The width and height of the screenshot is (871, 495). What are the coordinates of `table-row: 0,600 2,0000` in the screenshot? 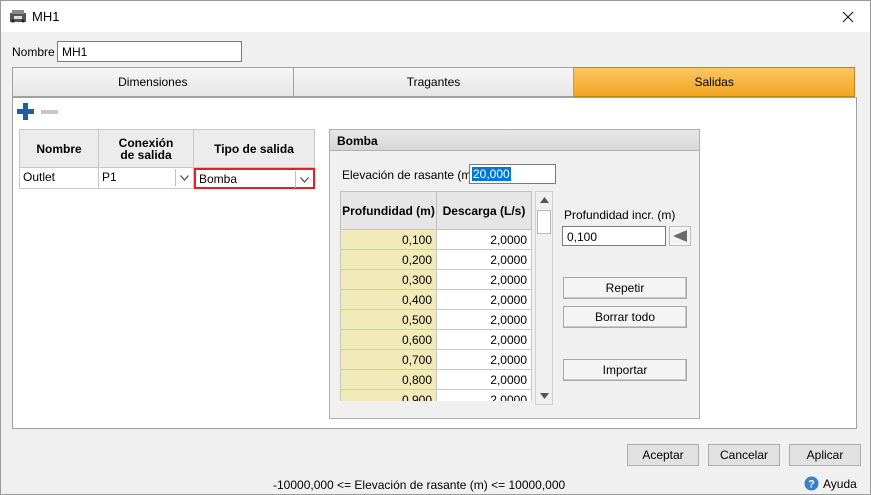 It's located at (436, 340).